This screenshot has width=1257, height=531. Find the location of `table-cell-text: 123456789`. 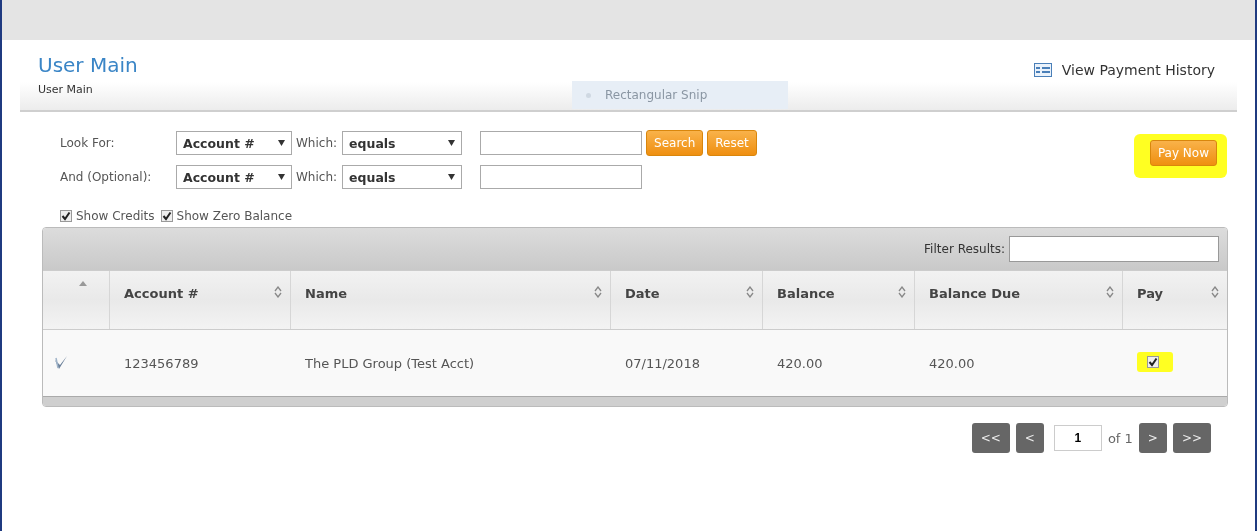

table-cell-text: 123456789 is located at coordinates (161, 363).